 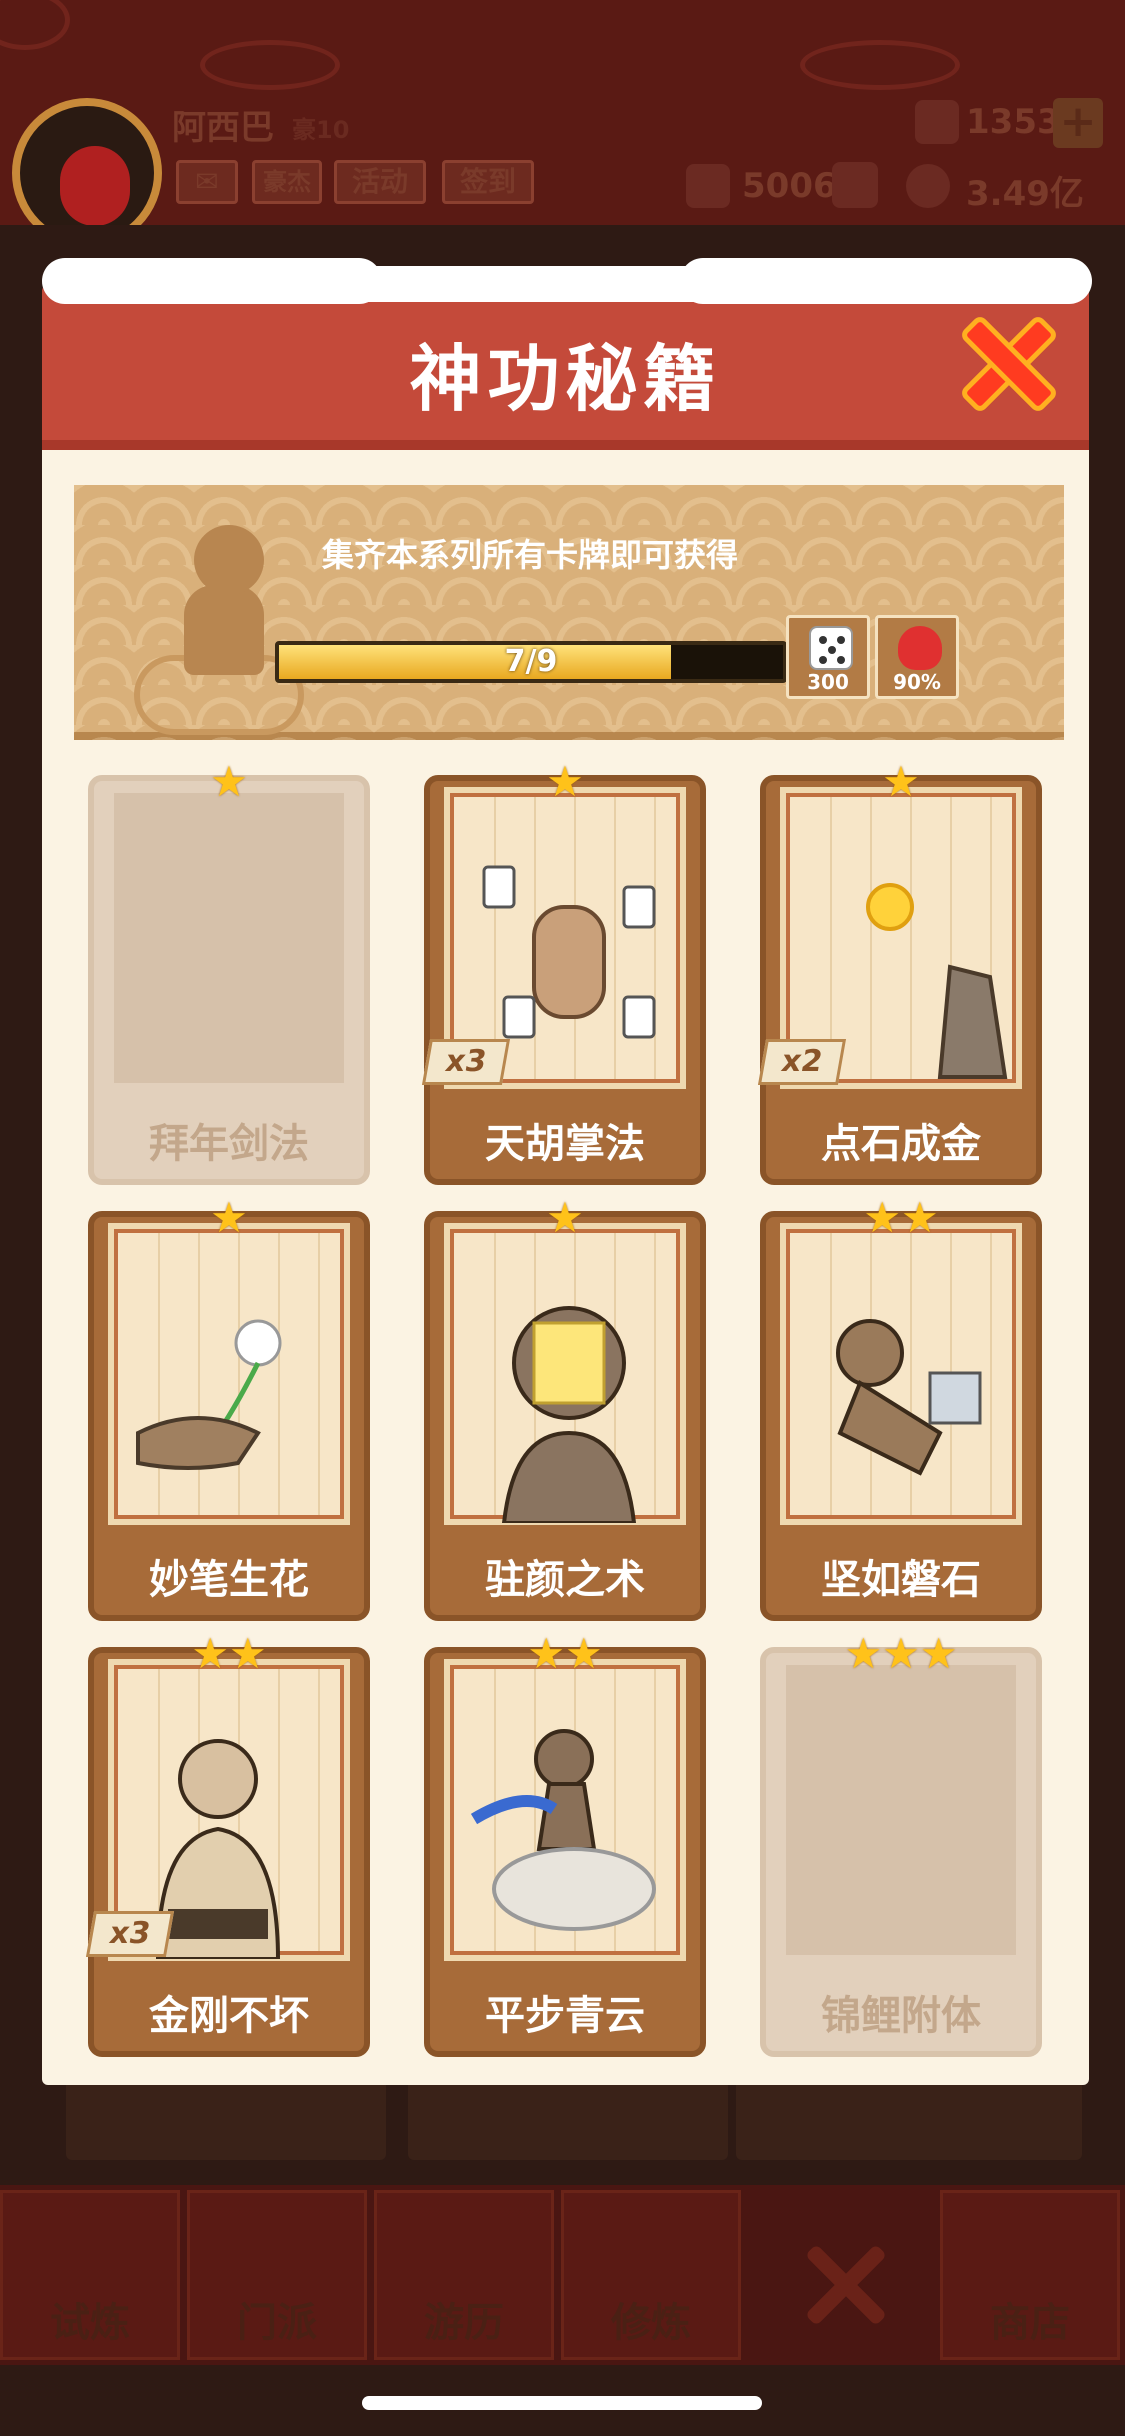 What do you see at coordinates (207, 182) in the screenshot?
I see `mail-icon: ✉` at bounding box center [207, 182].